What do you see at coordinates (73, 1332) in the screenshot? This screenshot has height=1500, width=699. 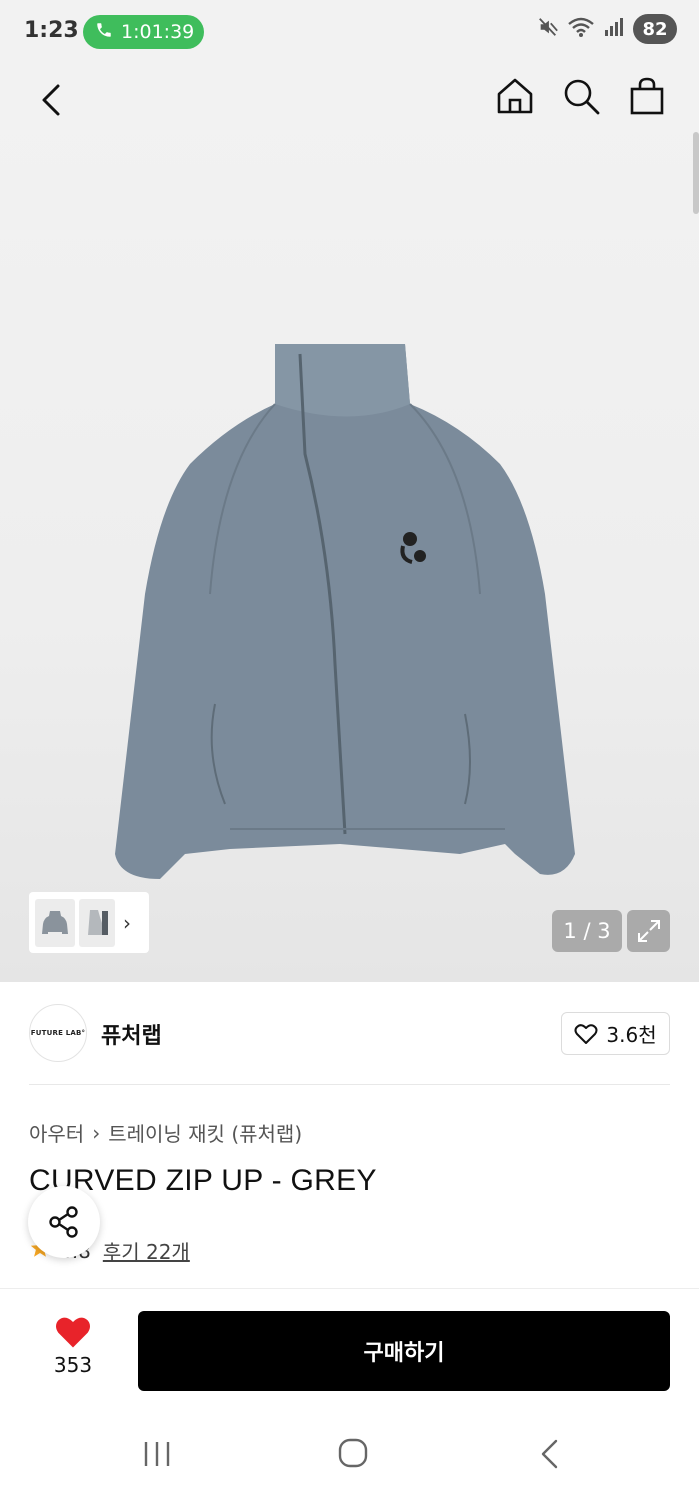 I see `heart-filled-icon` at bounding box center [73, 1332].